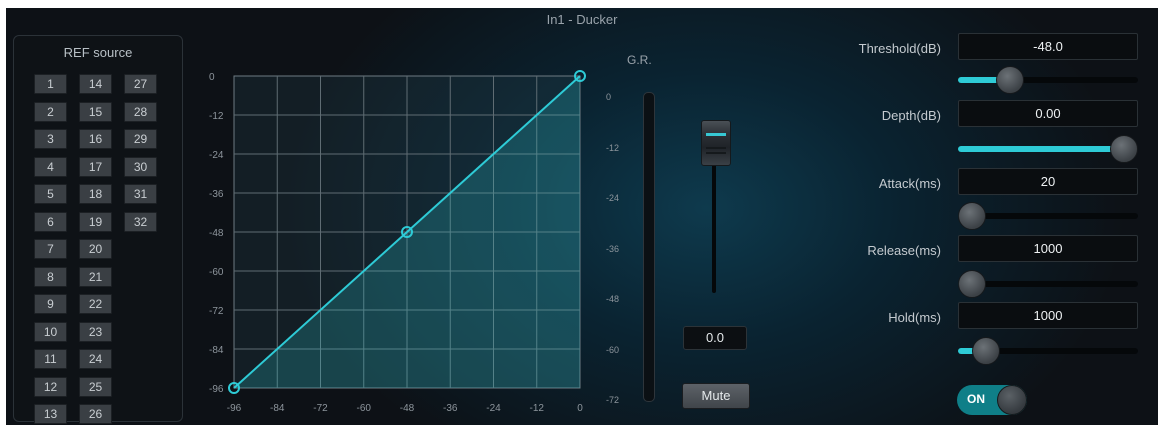  Describe the element at coordinates (95, 221) in the screenshot. I see `ref-source-button: 19` at that location.